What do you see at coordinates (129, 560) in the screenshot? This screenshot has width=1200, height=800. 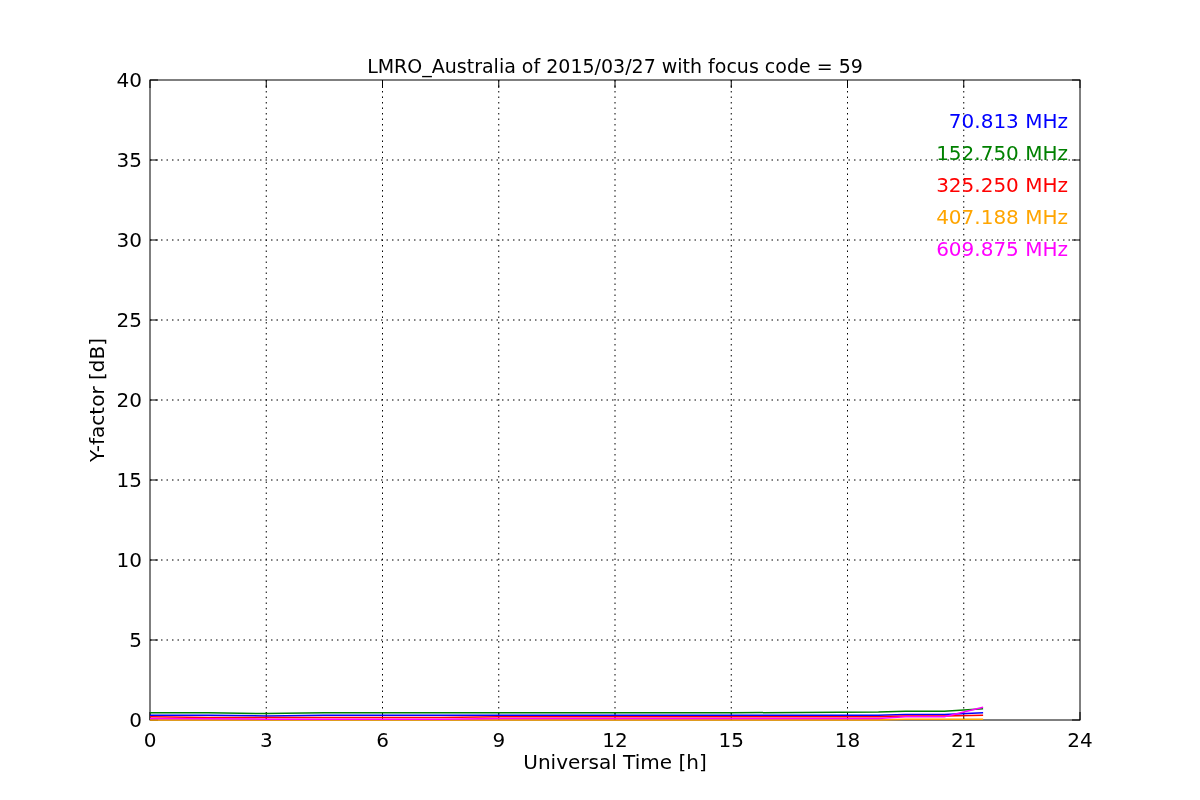 I see `y-tick-label: 10` at bounding box center [129, 560].